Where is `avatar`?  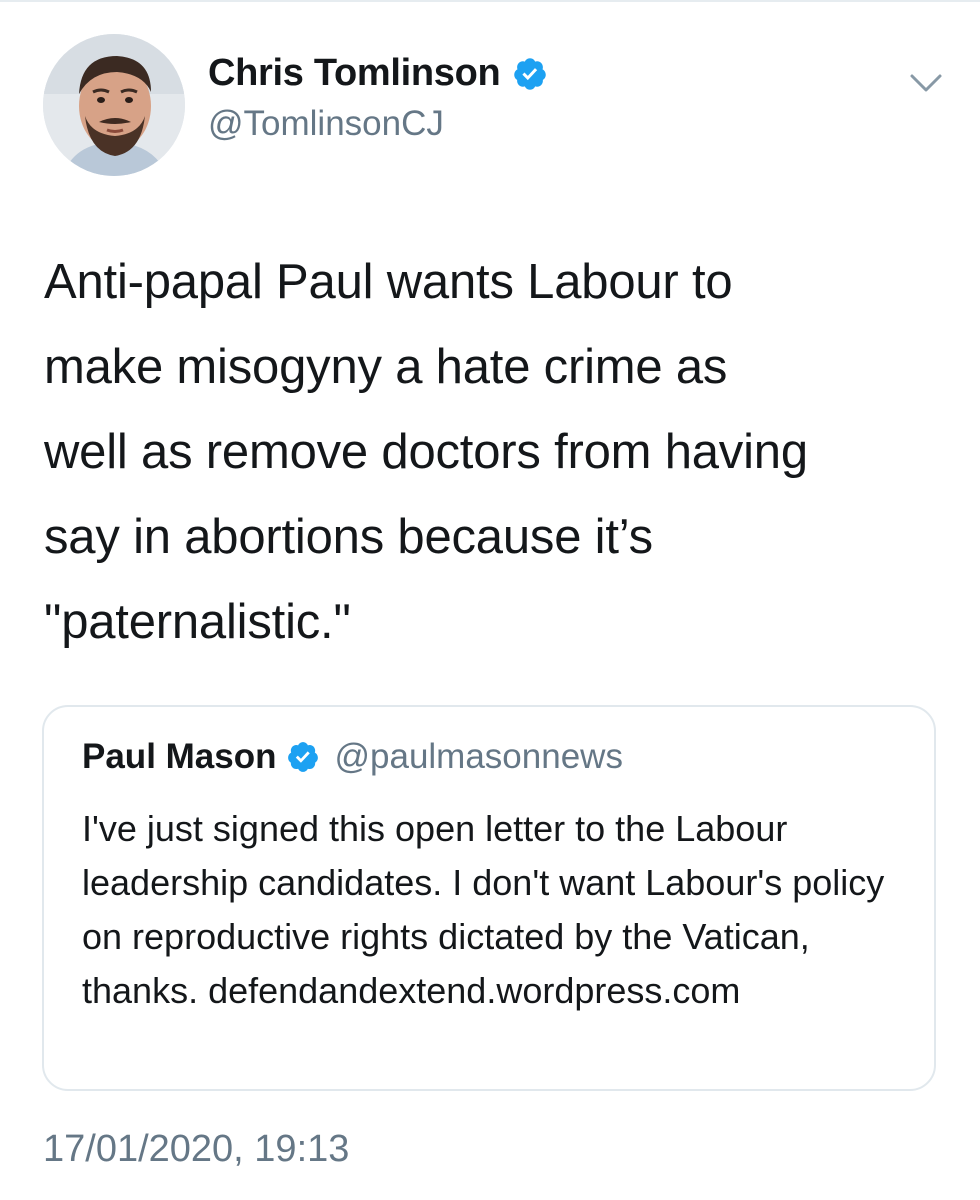 avatar is located at coordinates (114, 105).